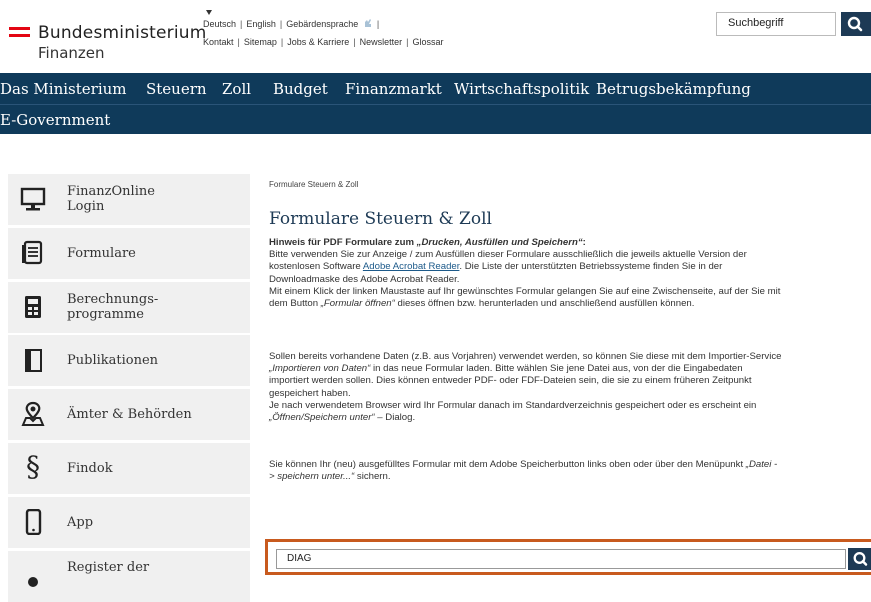 The image size is (871, 602). What do you see at coordinates (71, 53) in the screenshot?
I see `logo-subtitle: Finanzen` at bounding box center [71, 53].